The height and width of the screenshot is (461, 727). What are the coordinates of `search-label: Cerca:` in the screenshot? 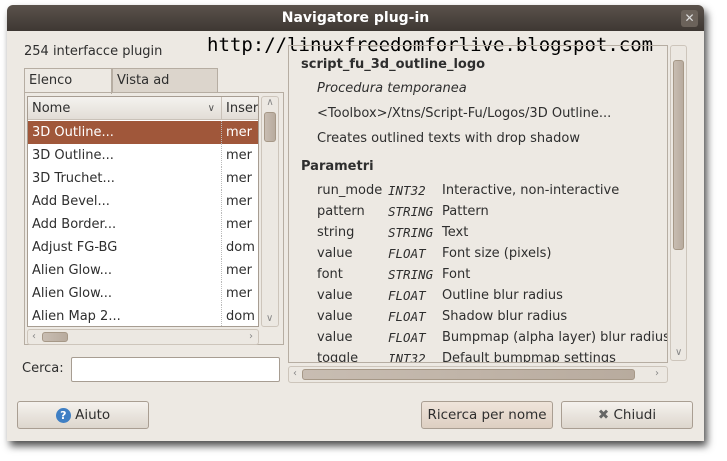 It's located at (43, 368).